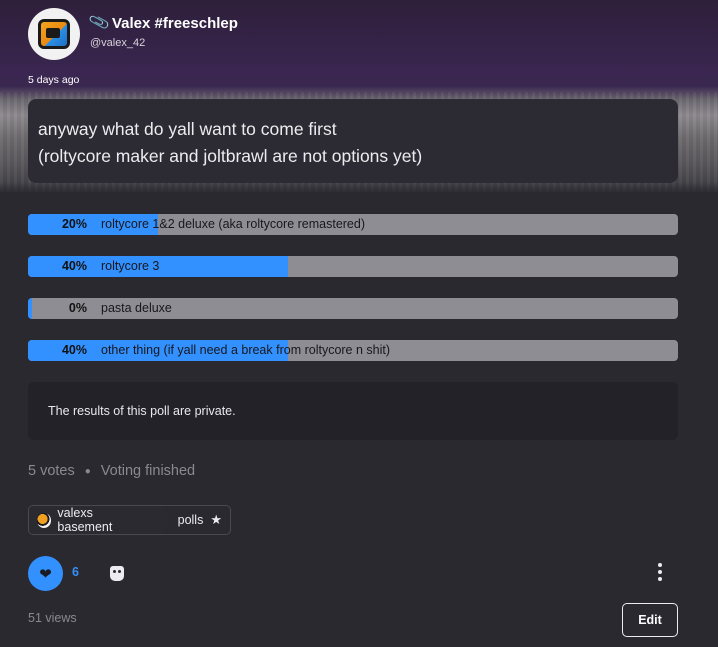 Image resolution: width=718 pixels, height=647 pixels. I want to click on poll-option: 40% roltycore 3, so click(353, 266).